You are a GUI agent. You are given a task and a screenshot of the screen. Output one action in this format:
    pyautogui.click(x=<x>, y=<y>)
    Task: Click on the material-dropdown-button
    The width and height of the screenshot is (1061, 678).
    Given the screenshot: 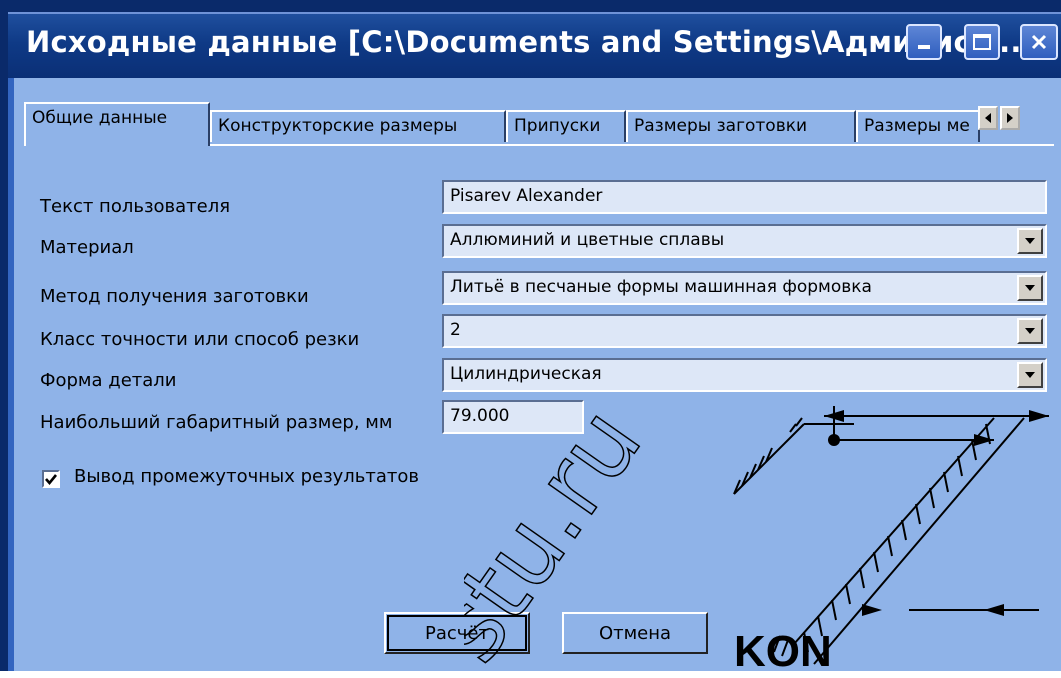 What is the action you would take?
    pyautogui.click(x=1030, y=241)
    